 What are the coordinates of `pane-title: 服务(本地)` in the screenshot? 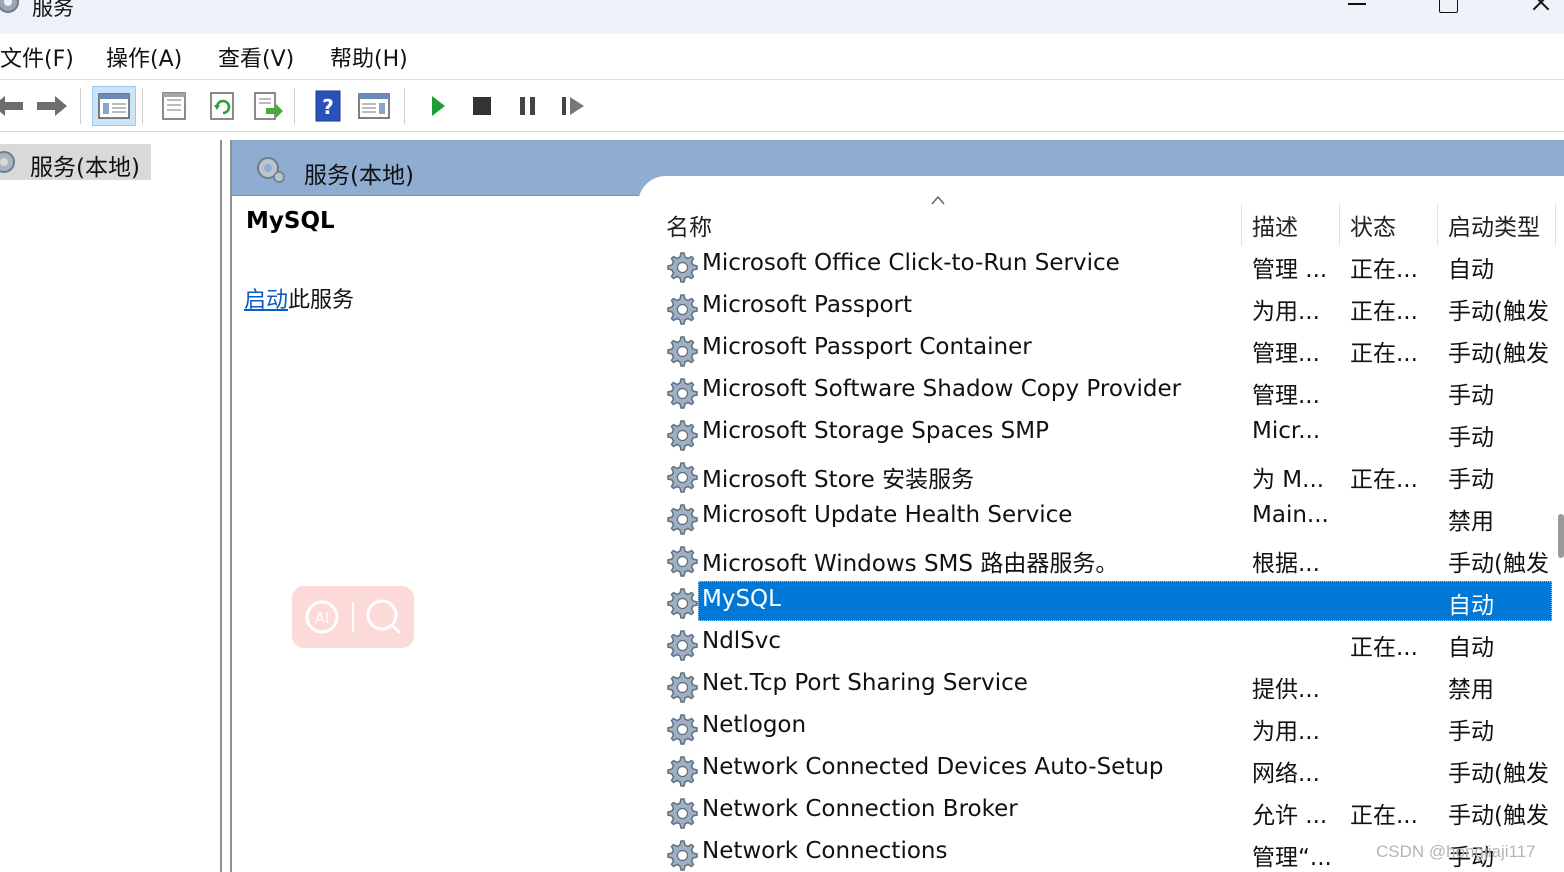 It's located at (359, 176).